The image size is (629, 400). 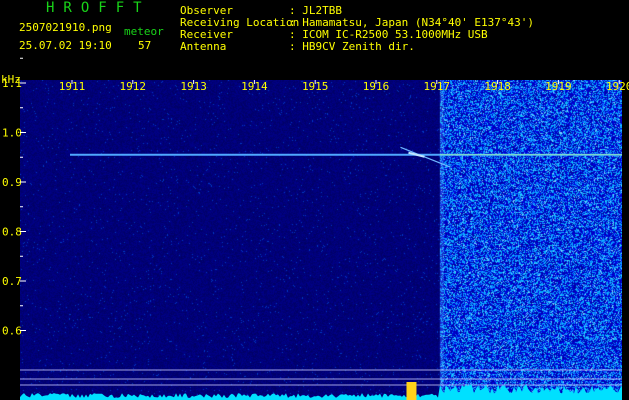 What do you see at coordinates (12, 133) in the screenshot?
I see `y-tick-label: 1.0` at bounding box center [12, 133].